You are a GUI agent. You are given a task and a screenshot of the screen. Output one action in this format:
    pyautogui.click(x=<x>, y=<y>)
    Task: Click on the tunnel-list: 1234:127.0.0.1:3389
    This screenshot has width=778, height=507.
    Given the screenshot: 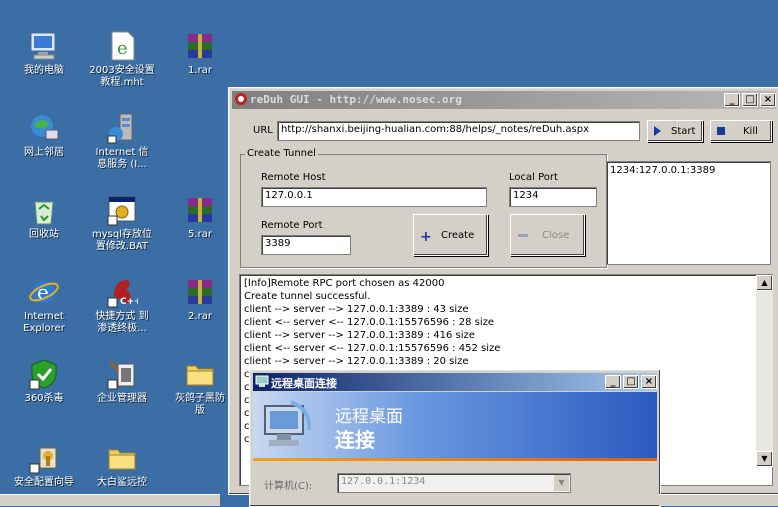 What is the action you would take?
    pyautogui.click(x=688, y=213)
    